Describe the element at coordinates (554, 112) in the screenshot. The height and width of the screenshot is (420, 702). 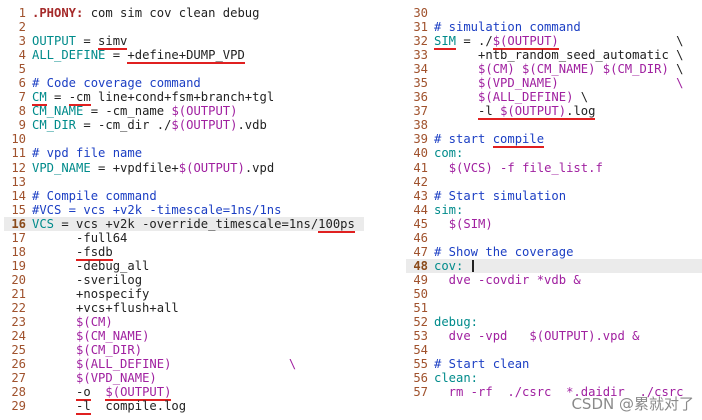
I see `code-line: 37 -l $(OUTPUT).log` at that location.